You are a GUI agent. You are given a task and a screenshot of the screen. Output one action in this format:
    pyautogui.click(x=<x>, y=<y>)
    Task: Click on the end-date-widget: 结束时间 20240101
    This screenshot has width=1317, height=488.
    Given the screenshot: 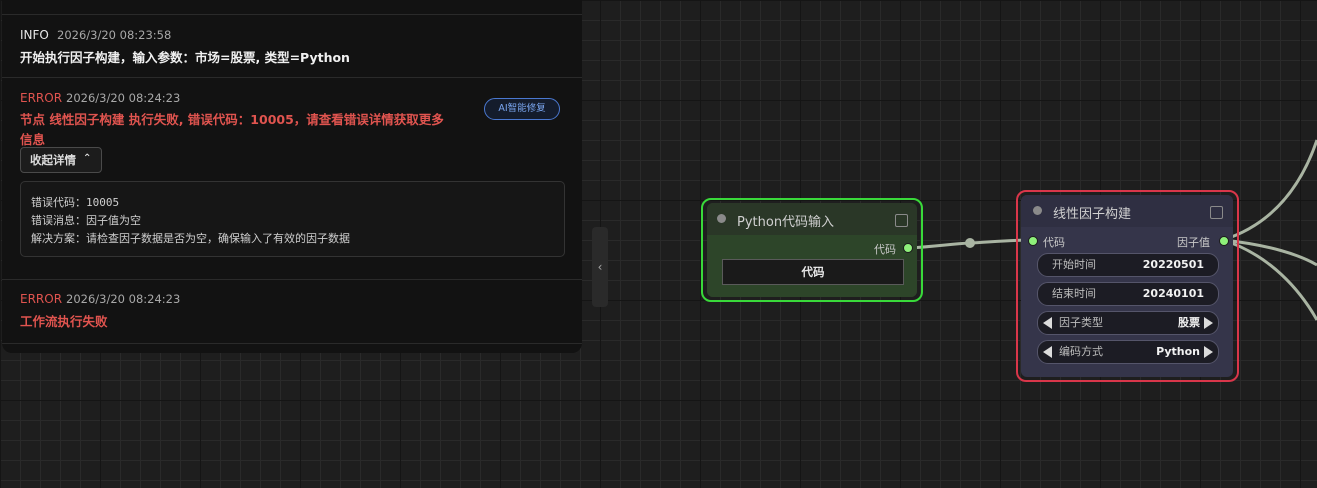 What is the action you would take?
    pyautogui.click(x=1128, y=294)
    